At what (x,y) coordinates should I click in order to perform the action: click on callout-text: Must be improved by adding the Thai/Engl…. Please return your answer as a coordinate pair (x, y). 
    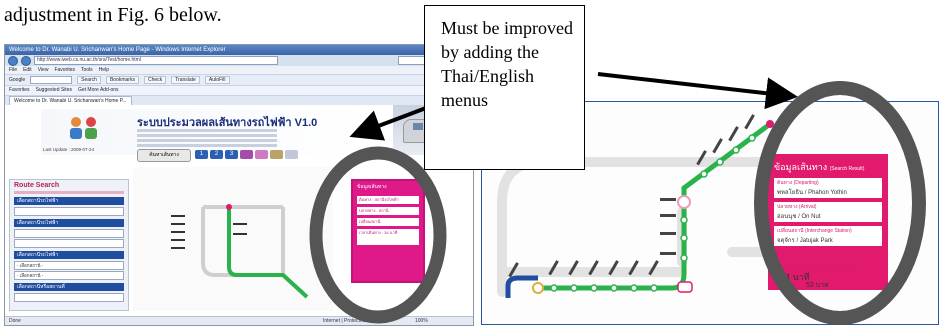
    Looking at the image, I should click on (507, 64).